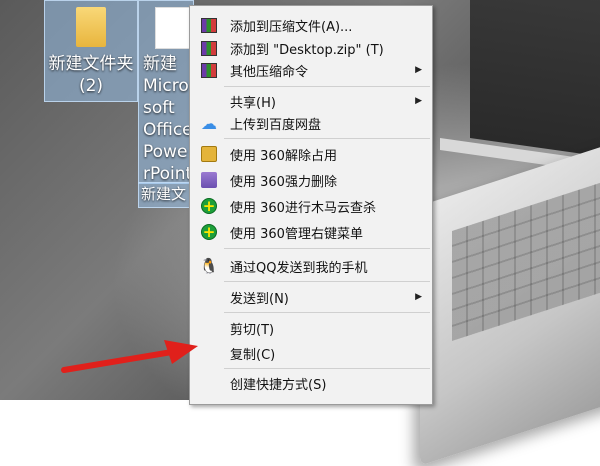 Image resolution: width=600 pixels, height=466 pixels. I want to click on desktop-icon-label: 新建文件夹, so click(91, 64).